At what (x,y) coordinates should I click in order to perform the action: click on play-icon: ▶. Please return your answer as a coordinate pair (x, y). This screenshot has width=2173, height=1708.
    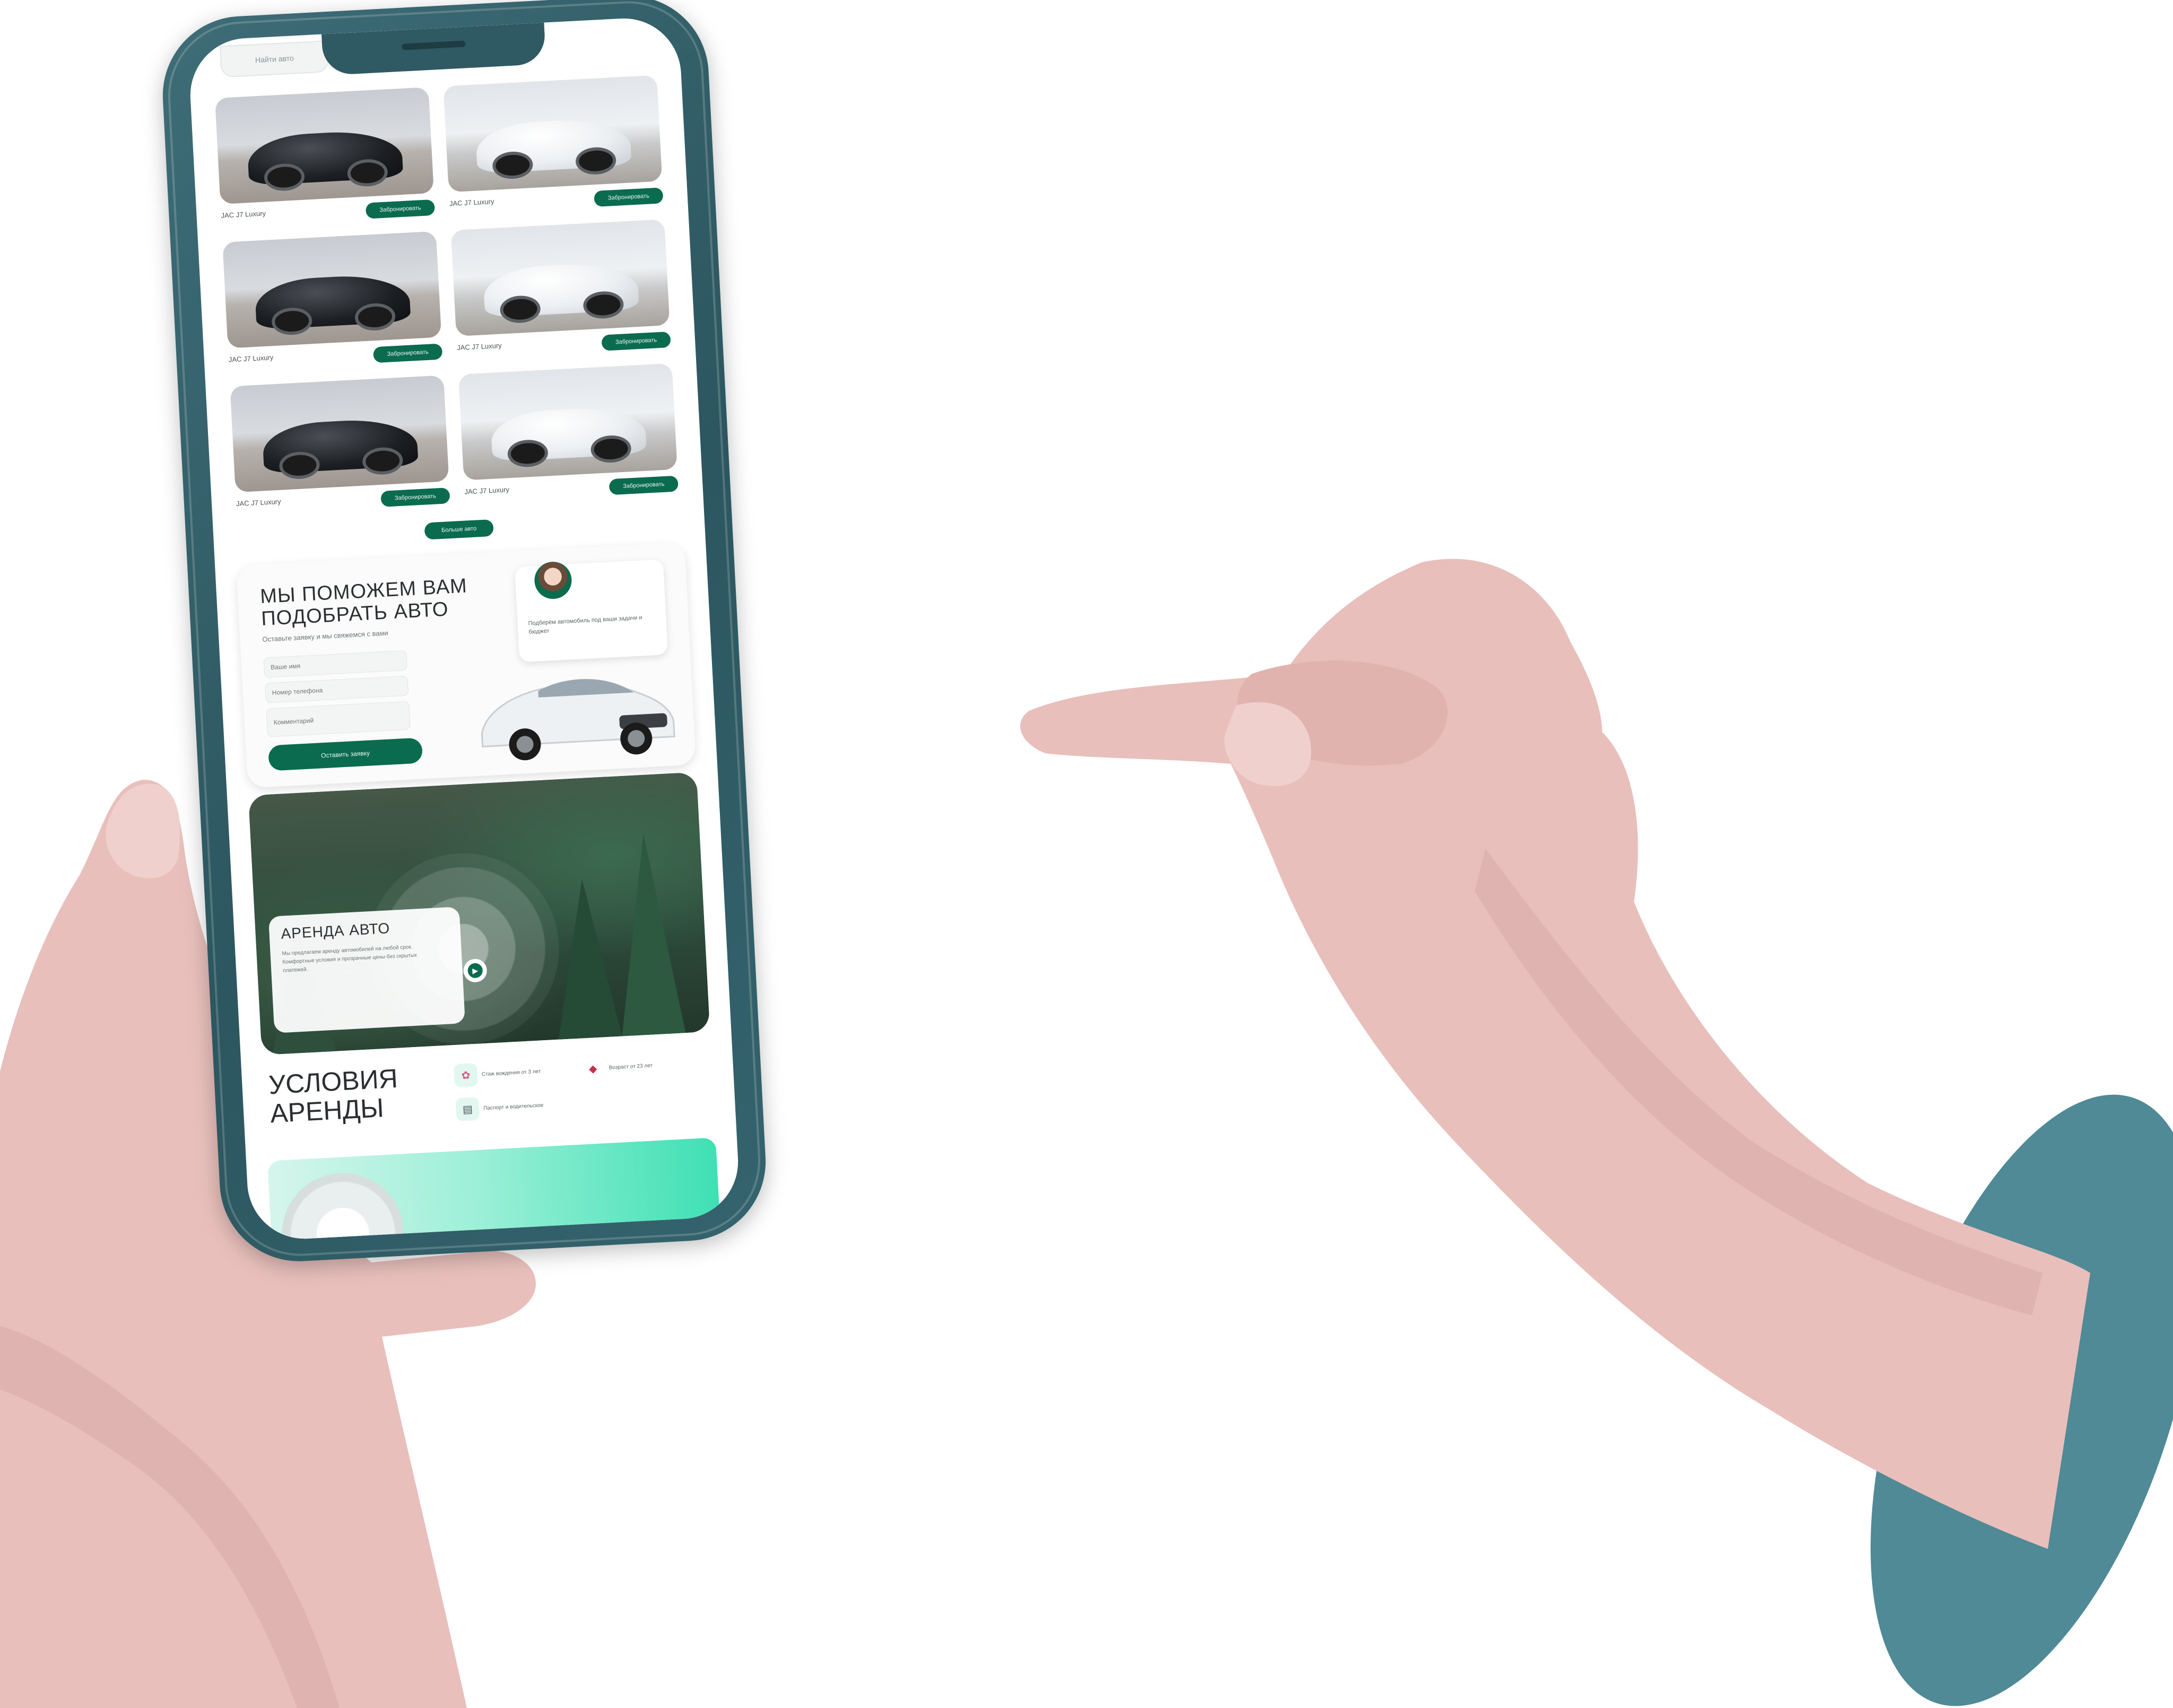
    Looking at the image, I should click on (475, 971).